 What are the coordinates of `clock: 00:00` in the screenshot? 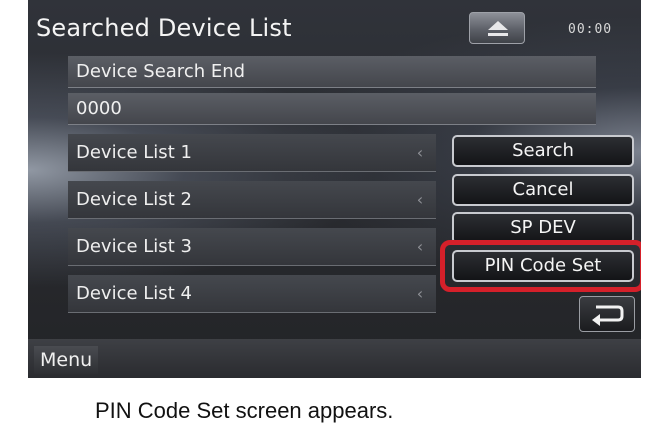 It's located at (590, 29).